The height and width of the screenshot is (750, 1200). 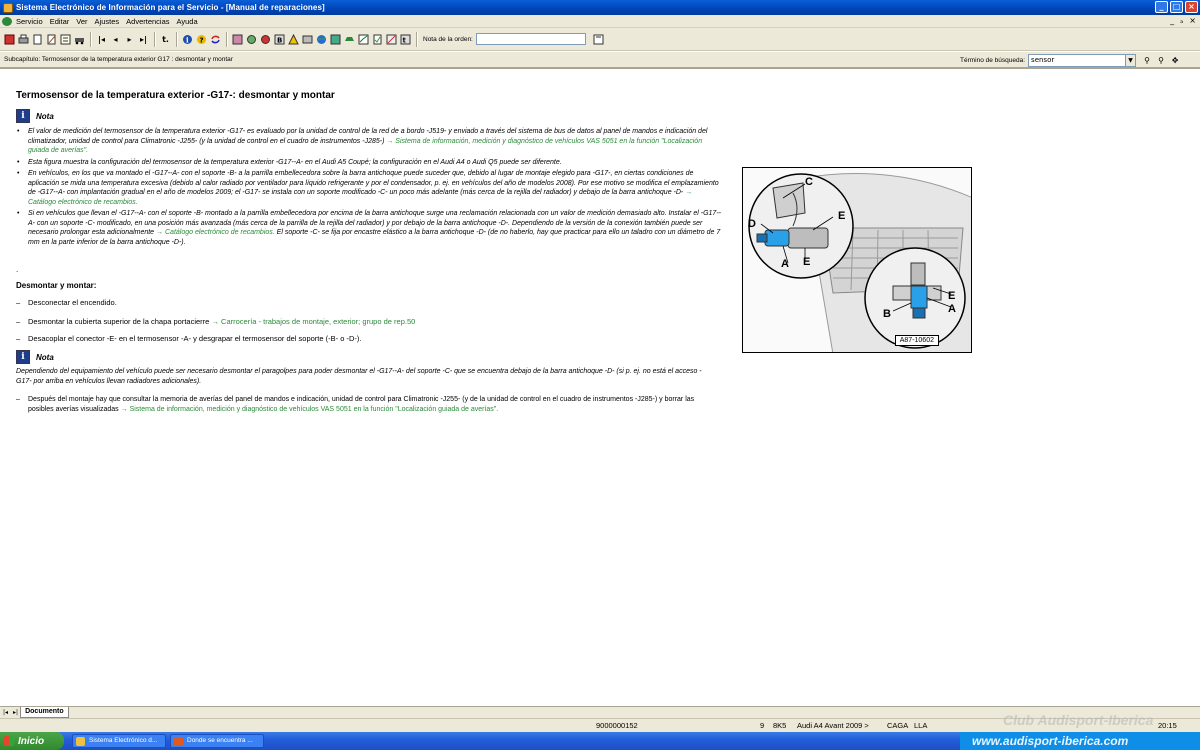 What do you see at coordinates (391, 39) in the screenshot?
I see `tool-12-icon` at bounding box center [391, 39].